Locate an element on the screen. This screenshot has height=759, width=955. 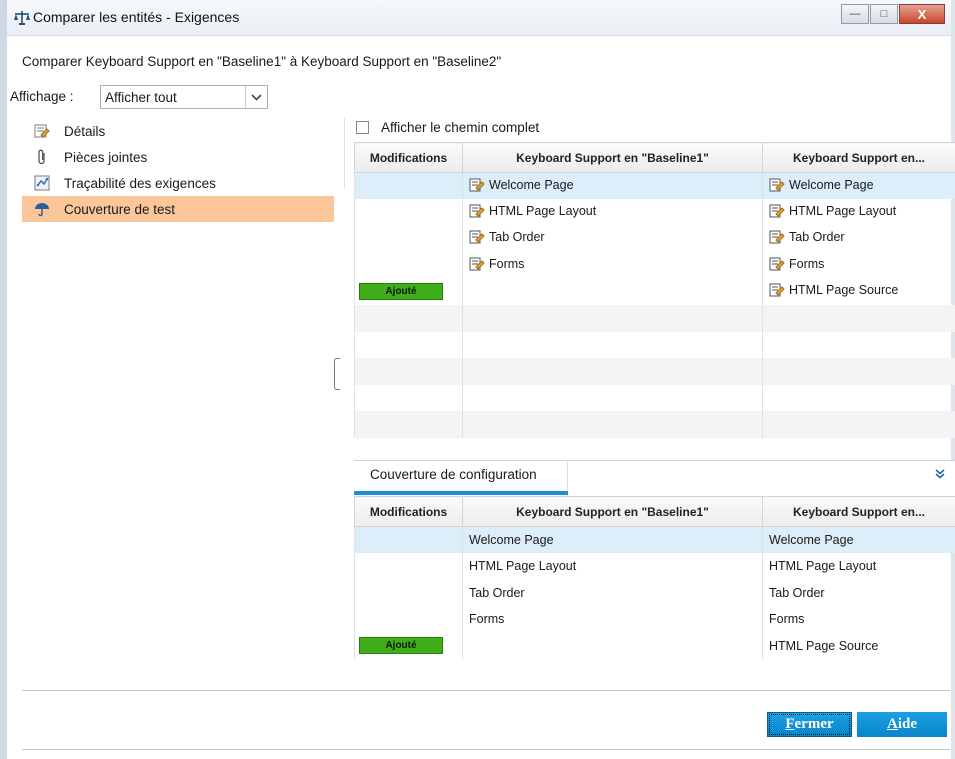
window-title: Comparer les entités - Exigences is located at coordinates (136, 17).